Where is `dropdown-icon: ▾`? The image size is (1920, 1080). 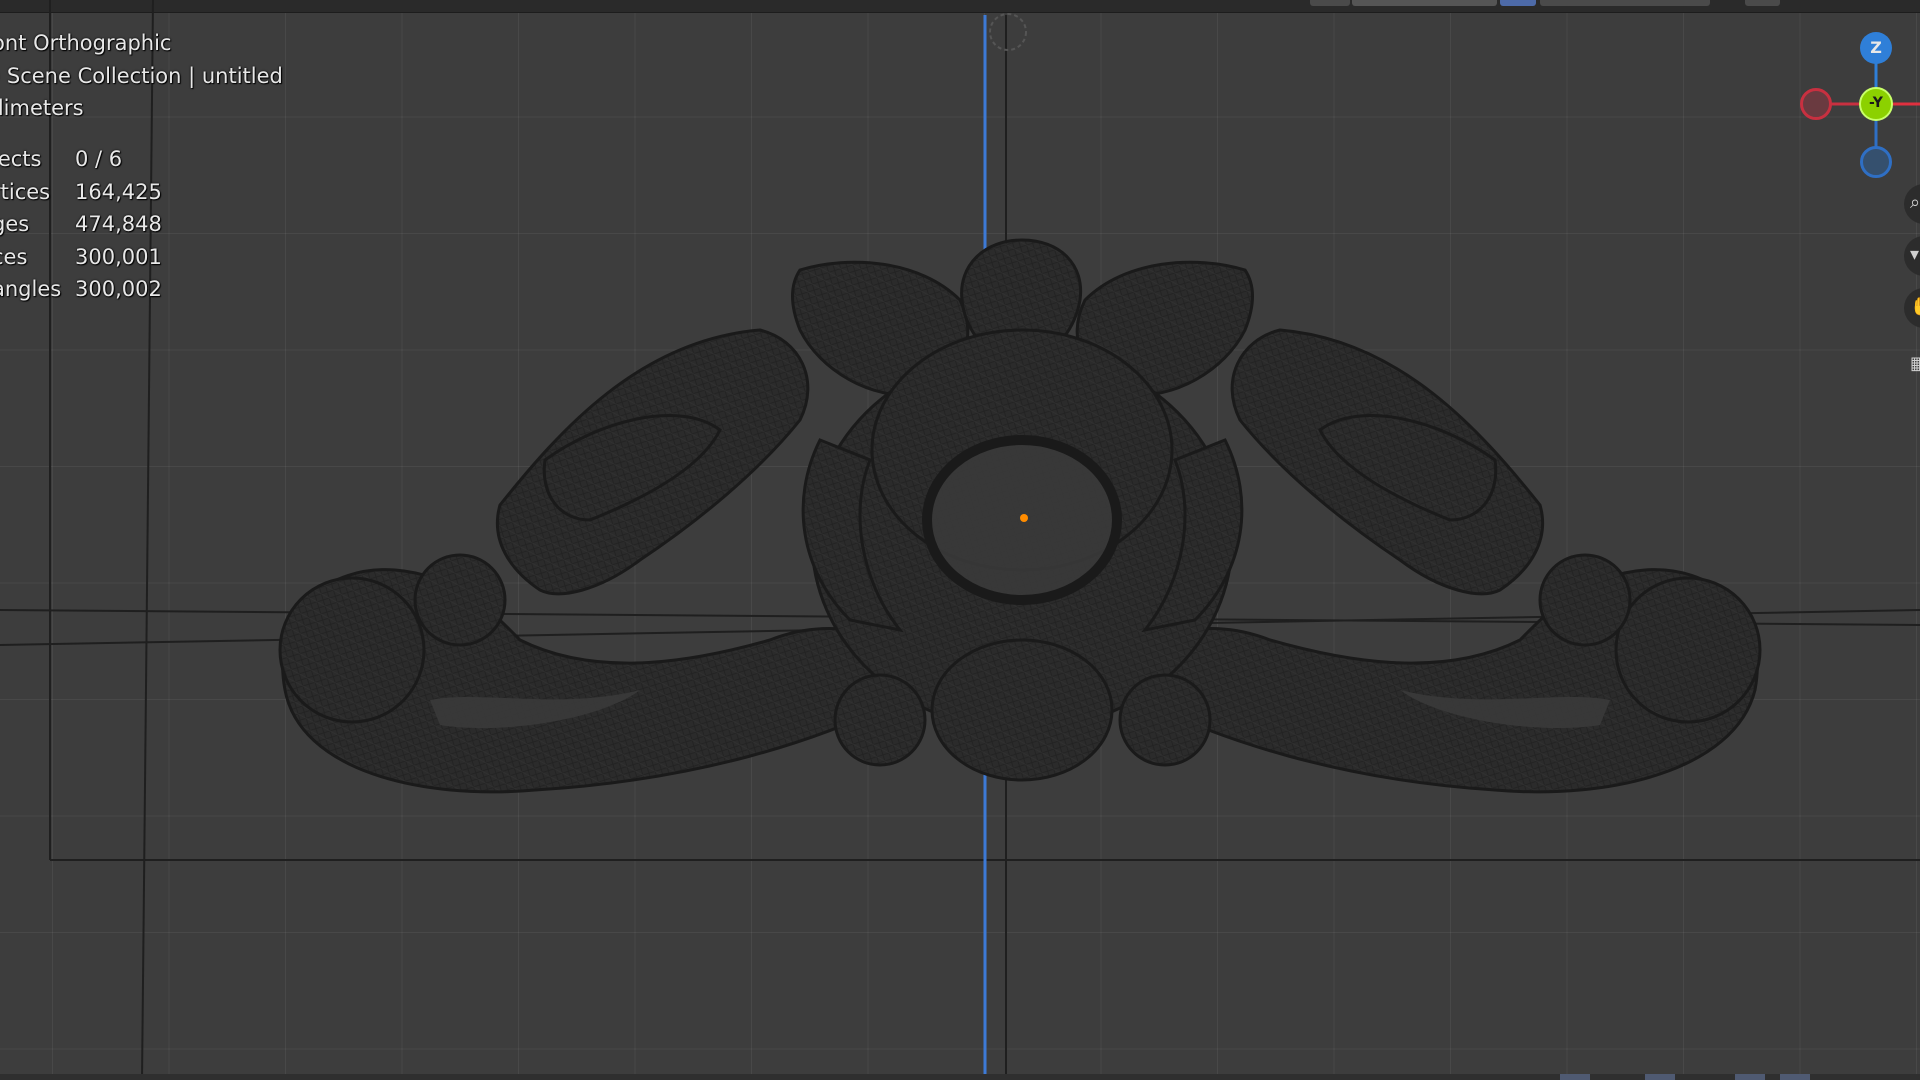 dropdown-icon: ▾ is located at coordinates (1915, 254).